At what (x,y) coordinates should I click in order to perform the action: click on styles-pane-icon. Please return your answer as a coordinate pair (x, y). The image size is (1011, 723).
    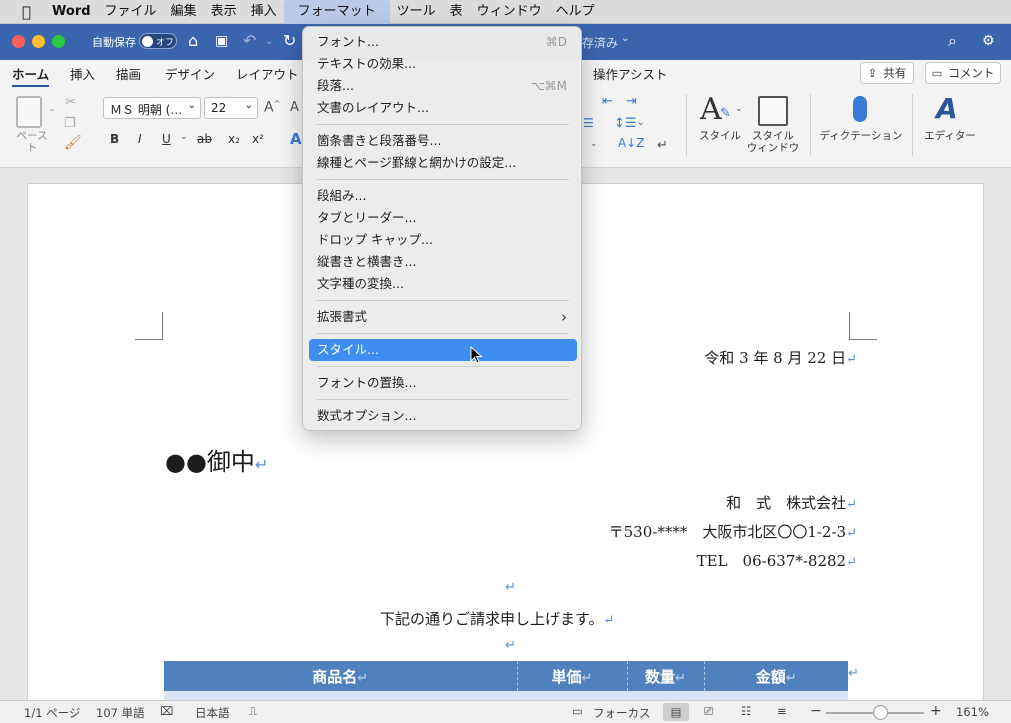
    Looking at the image, I should click on (773, 111).